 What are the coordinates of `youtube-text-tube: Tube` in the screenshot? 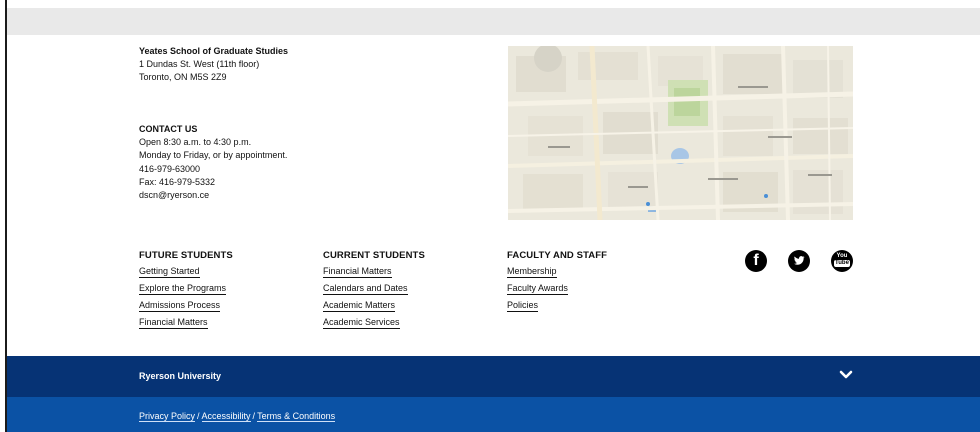 It's located at (842, 263).